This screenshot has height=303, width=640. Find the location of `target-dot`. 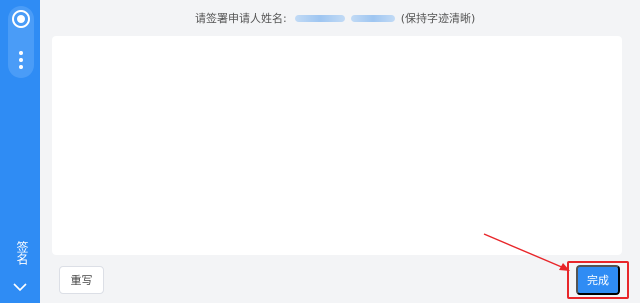

target-dot is located at coordinates (21, 19).